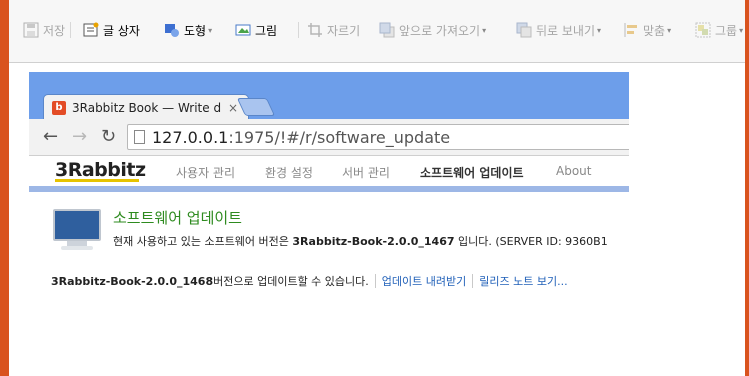 Image resolution: width=749 pixels, height=376 pixels. Describe the element at coordinates (315, 30) in the screenshot. I see `crop-icon` at that location.